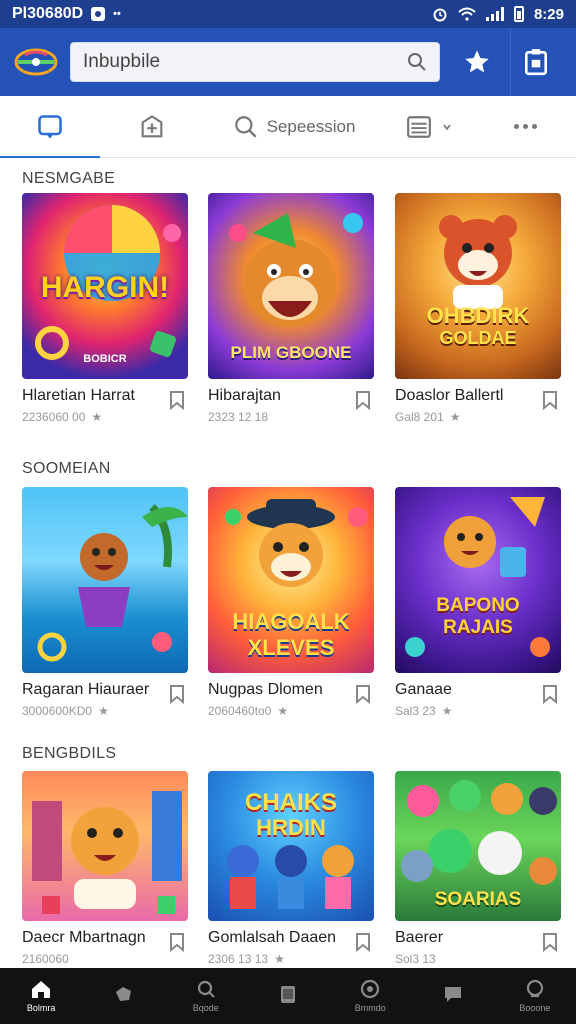 The width and height of the screenshot is (576, 1024). I want to click on tab-list, so click(429, 127).